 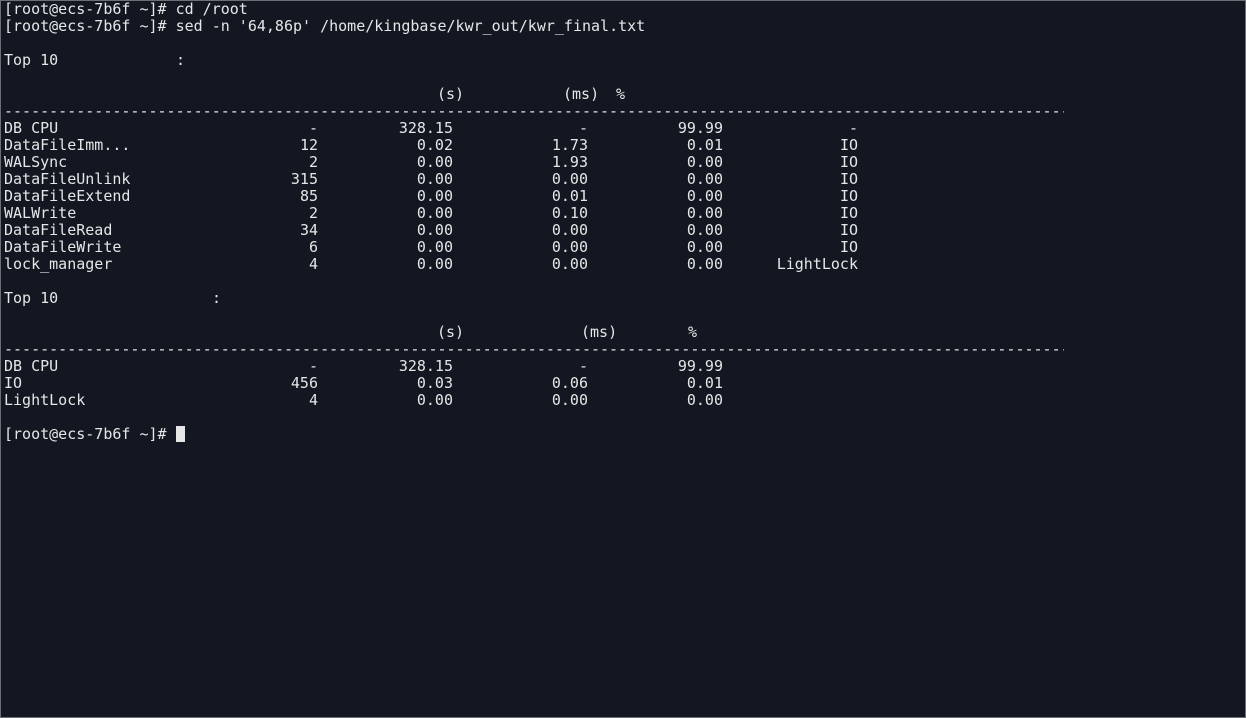 I want to click on row-wait-class: LightLock, so click(x=817, y=264).